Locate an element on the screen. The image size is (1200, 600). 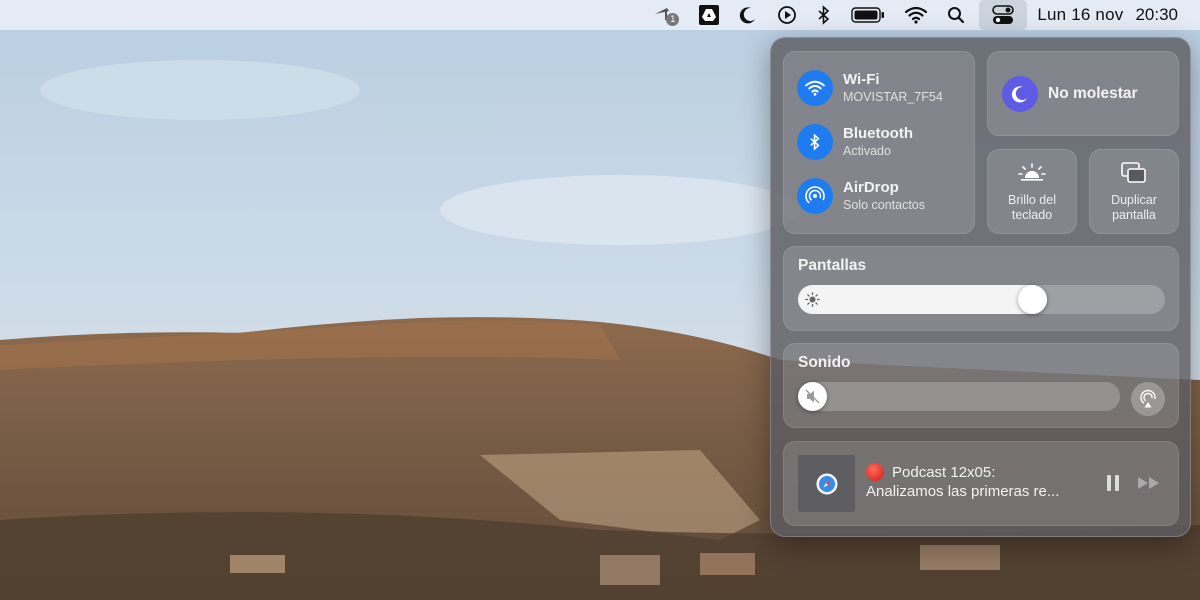
weather-app-icon: 1 is located at coordinates (666, 15).